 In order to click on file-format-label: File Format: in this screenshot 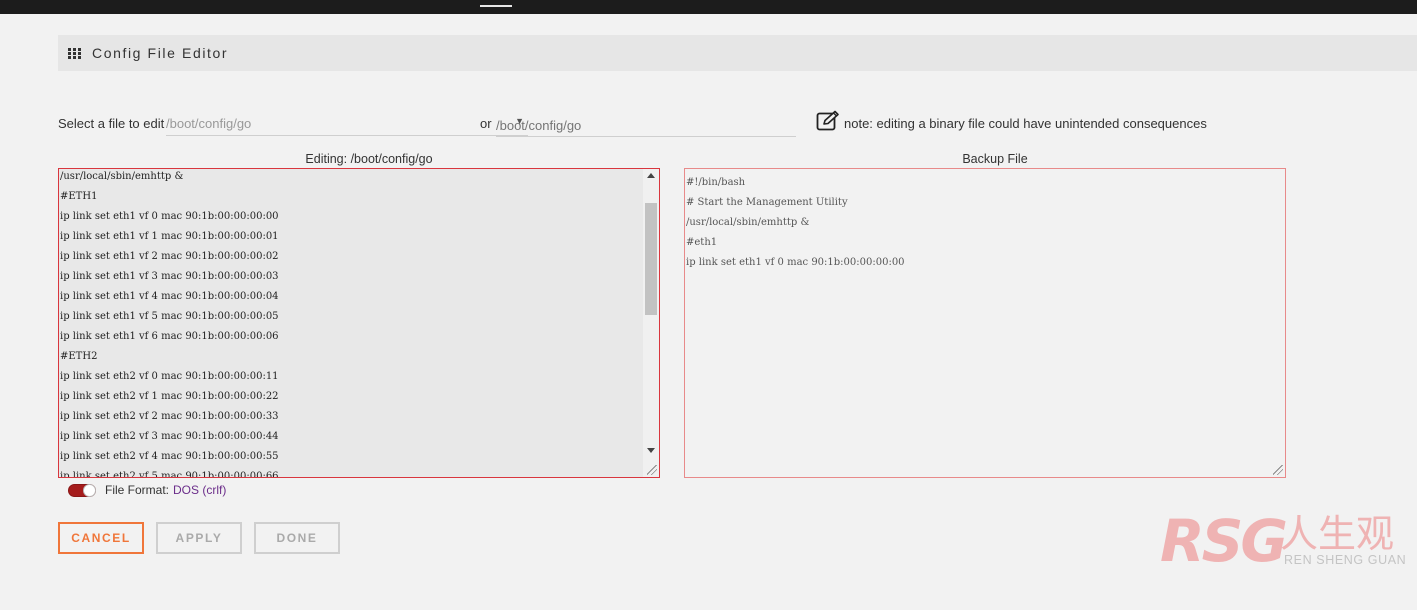, I will do `click(137, 490)`.